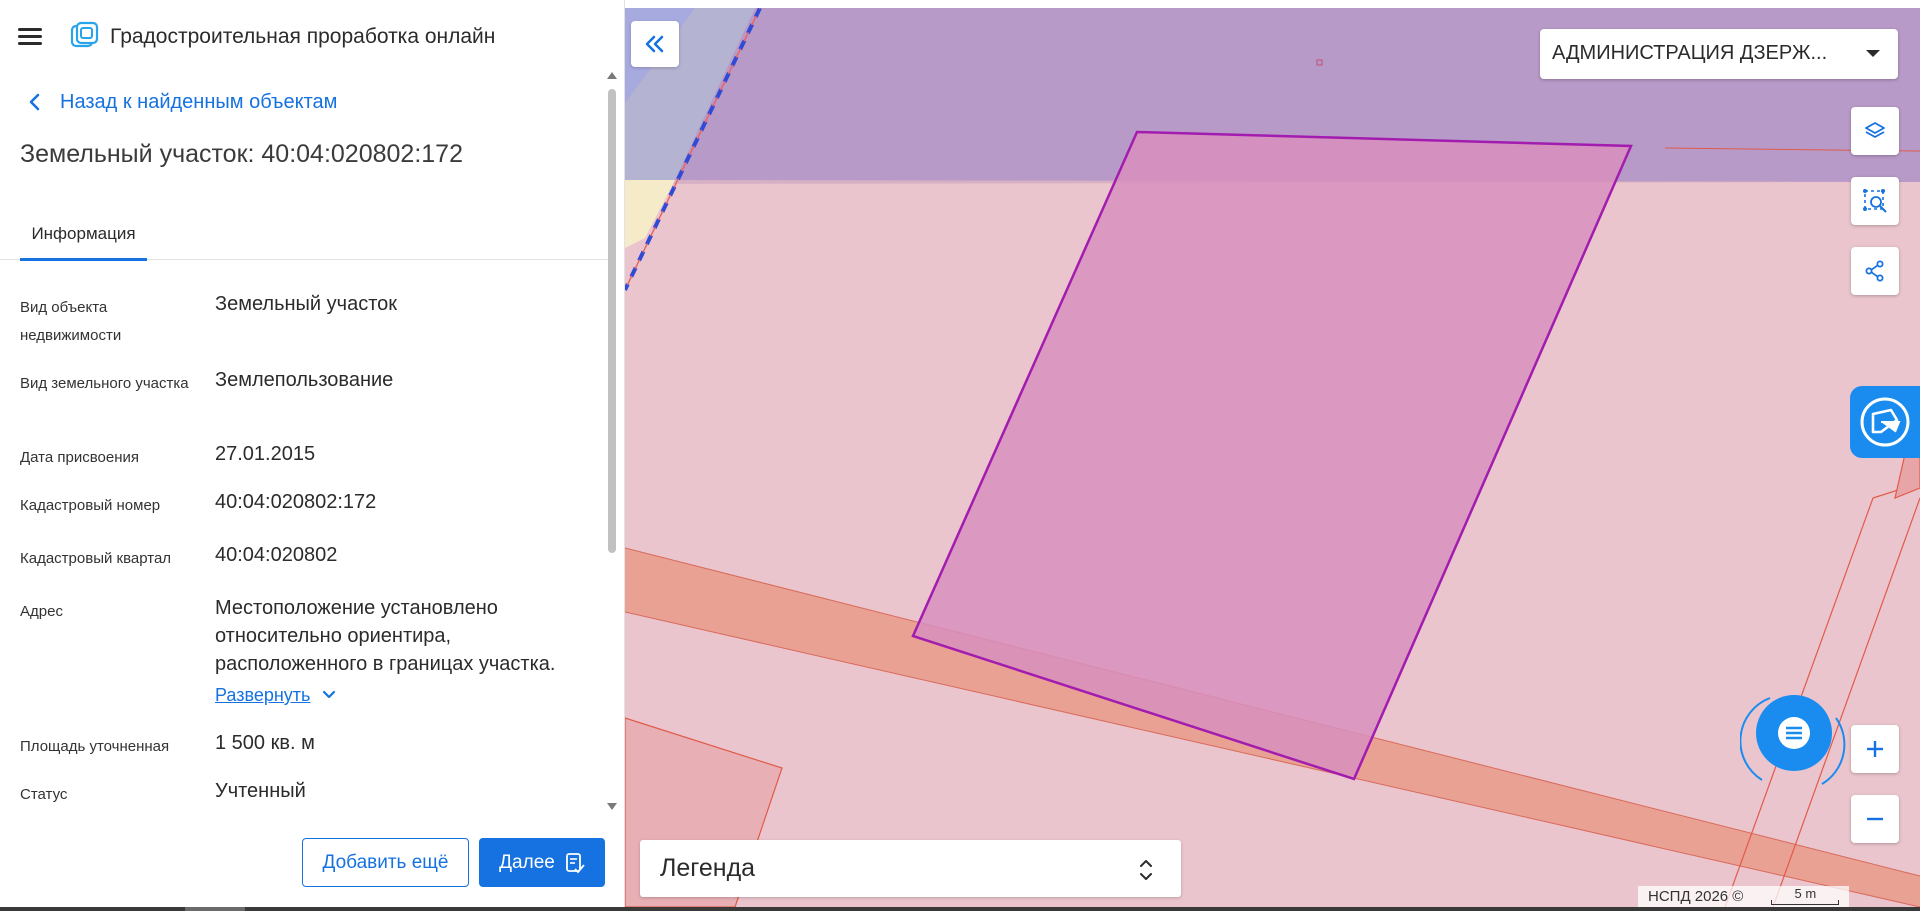  What do you see at coordinates (263, 695) in the screenshot?
I see `expand-label: Развернуть` at bounding box center [263, 695].